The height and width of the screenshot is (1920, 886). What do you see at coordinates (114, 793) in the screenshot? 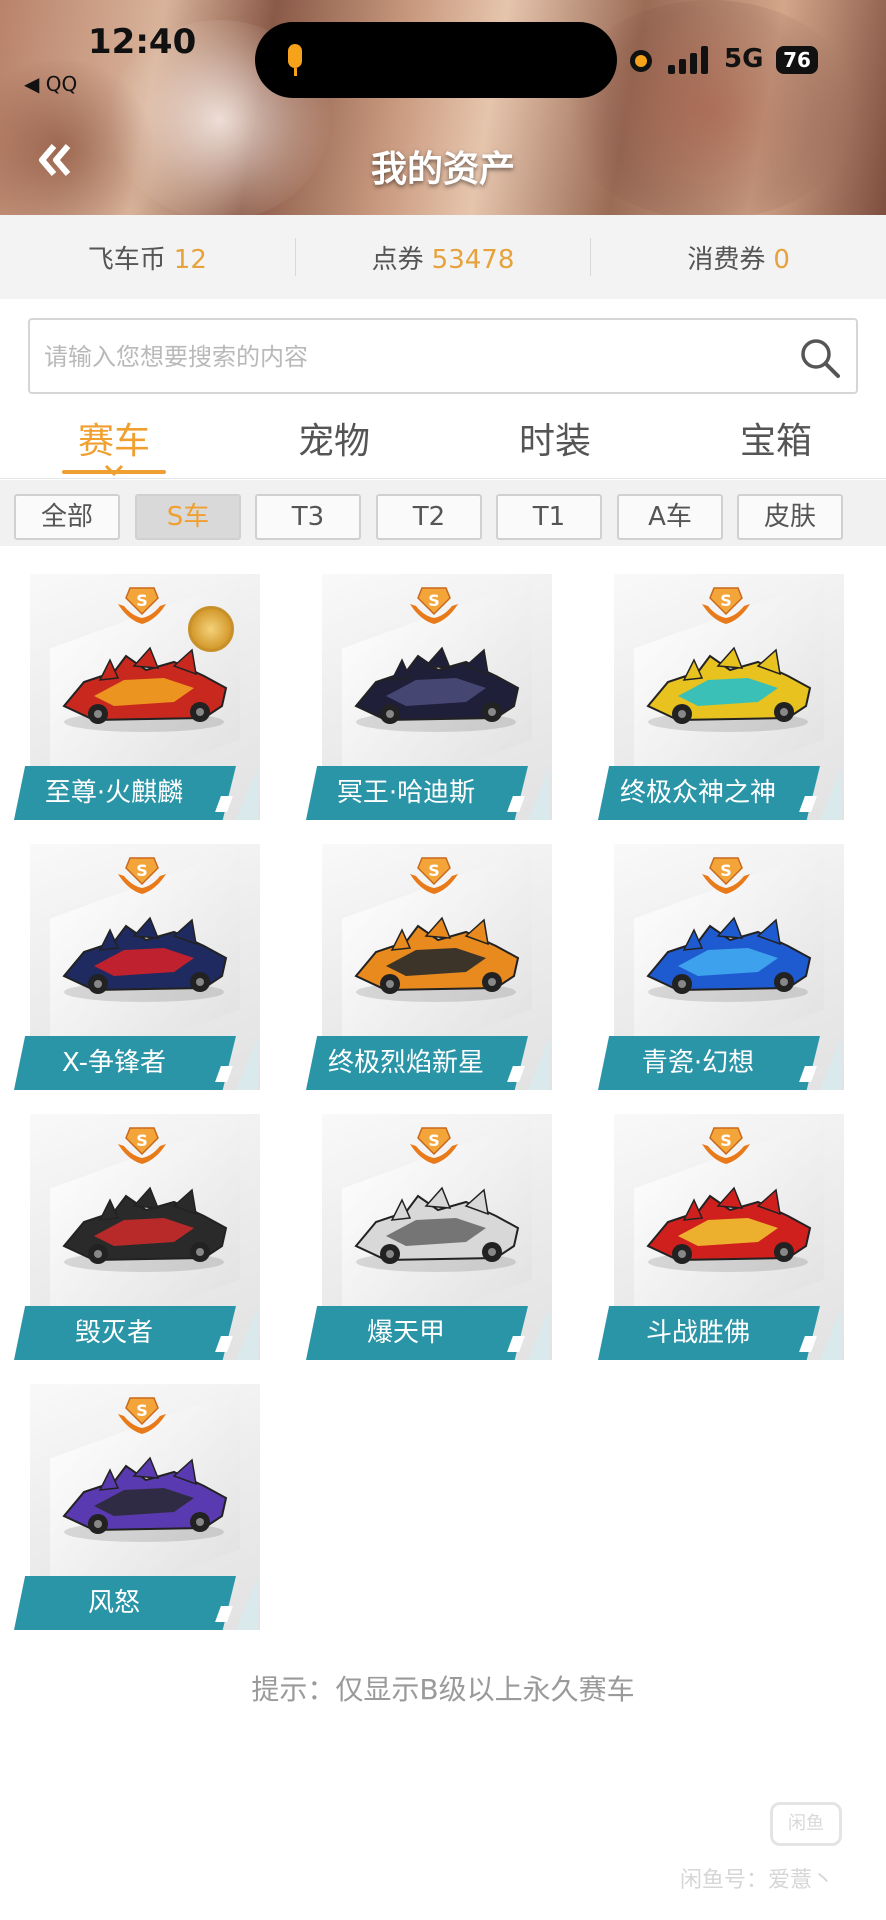
I see `car-name: 至尊·火麒麟` at bounding box center [114, 793].